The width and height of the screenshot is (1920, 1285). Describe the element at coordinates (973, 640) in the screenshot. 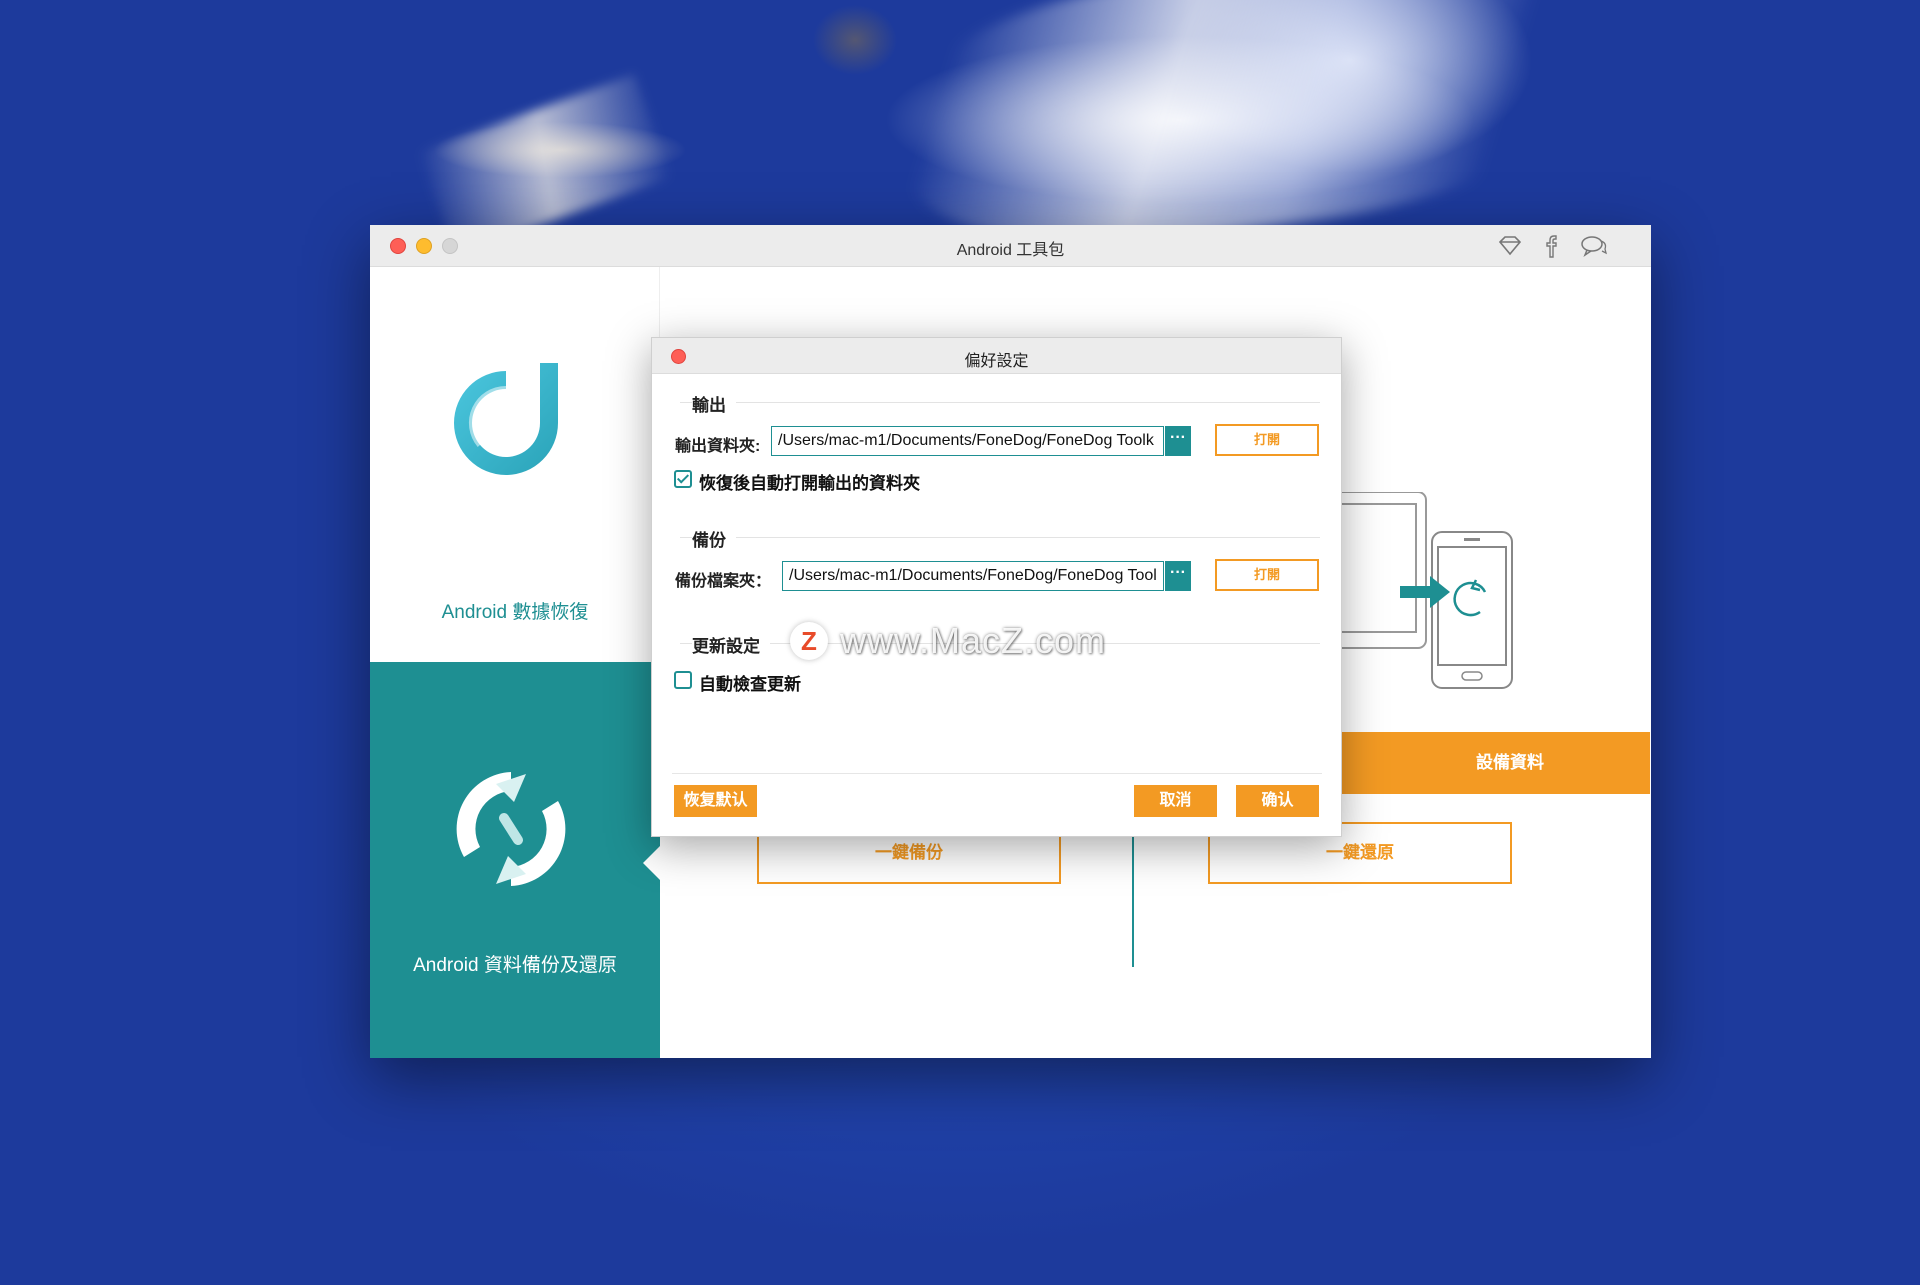

I see `watermark-text: www.MacZ.com` at that location.